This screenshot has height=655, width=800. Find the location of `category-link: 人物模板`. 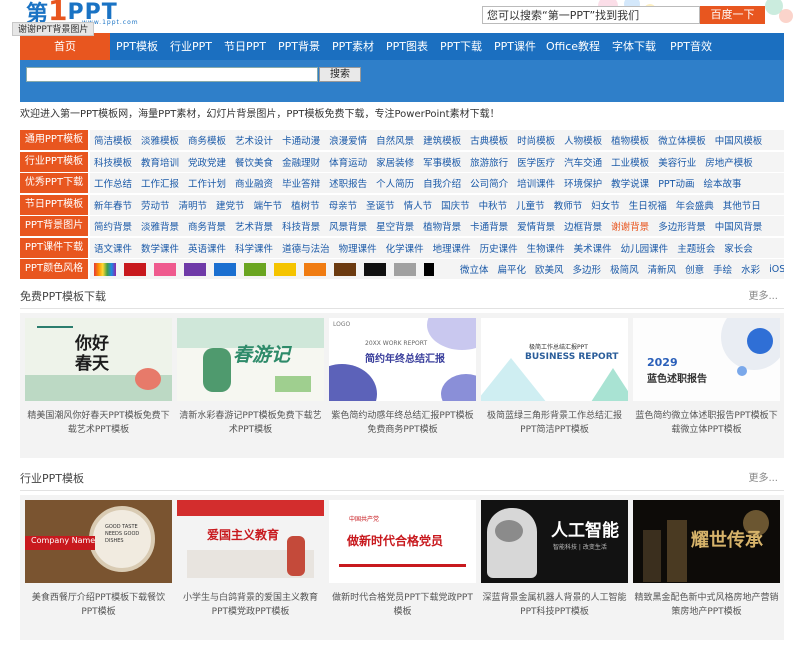

category-link: 人物模板 is located at coordinates (583, 140).